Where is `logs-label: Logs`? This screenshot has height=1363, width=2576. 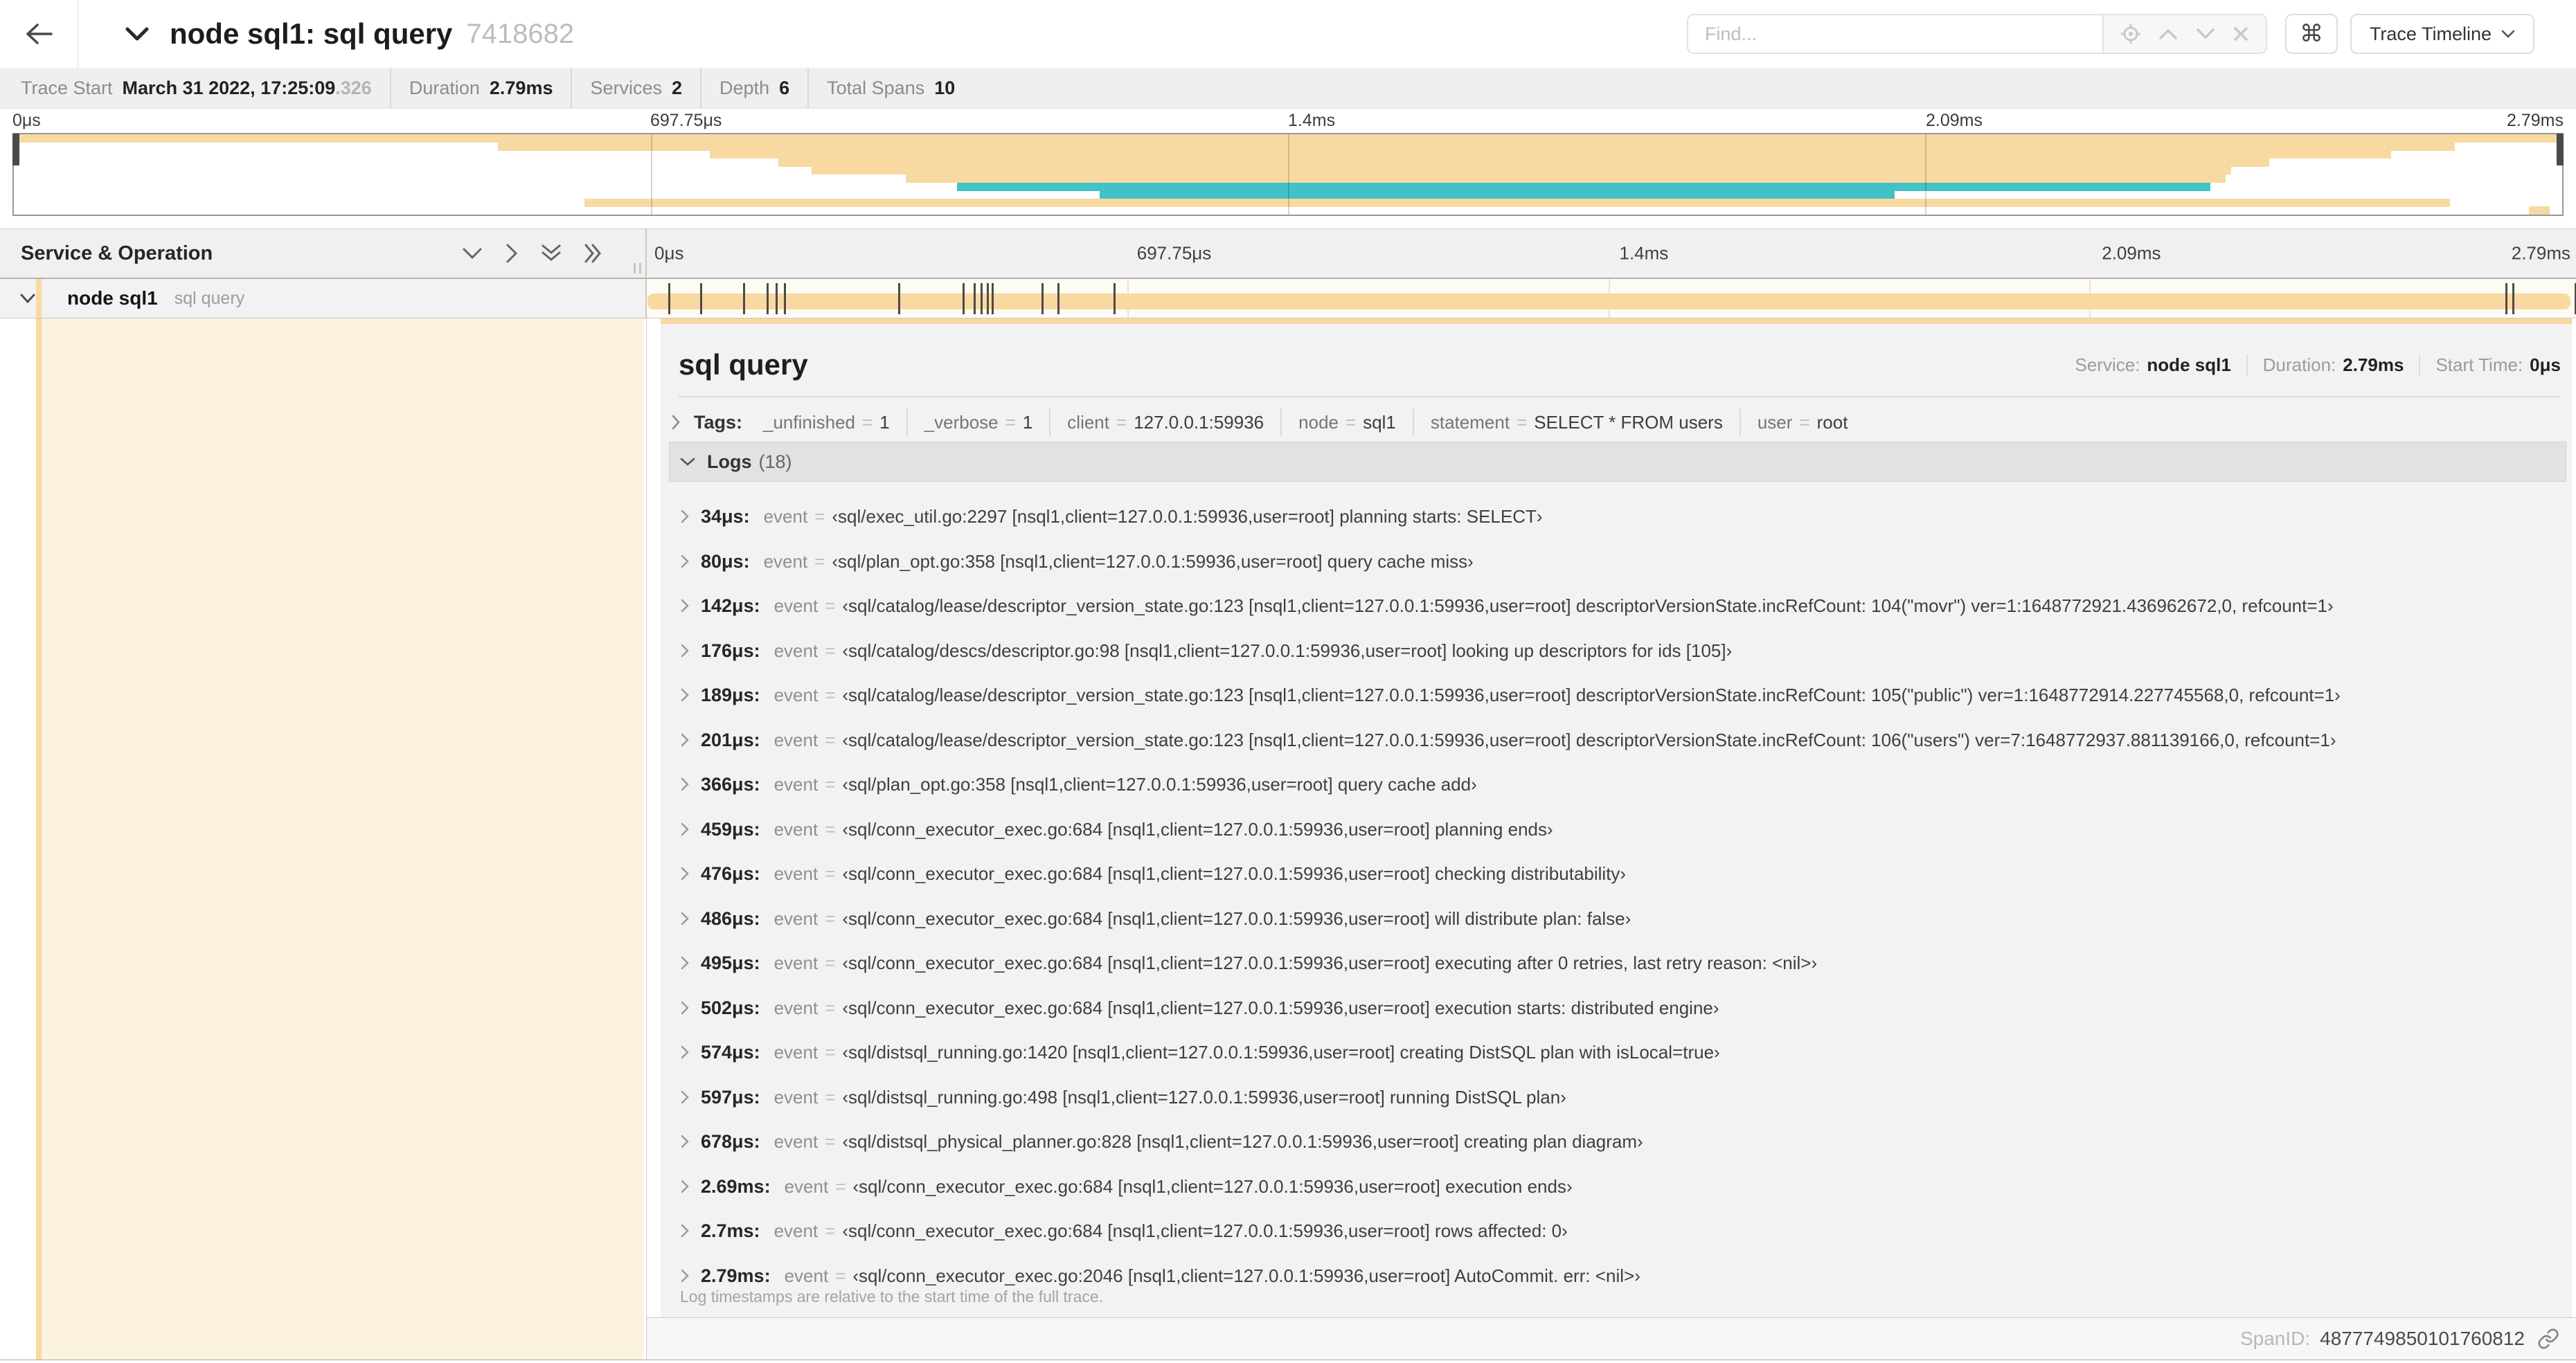
logs-label: Logs is located at coordinates (729, 462).